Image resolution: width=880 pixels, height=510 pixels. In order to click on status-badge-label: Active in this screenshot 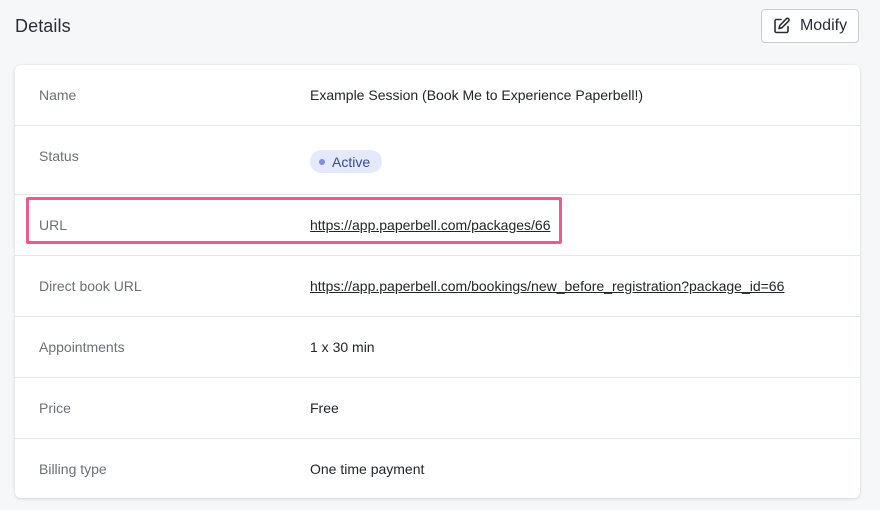, I will do `click(351, 161)`.